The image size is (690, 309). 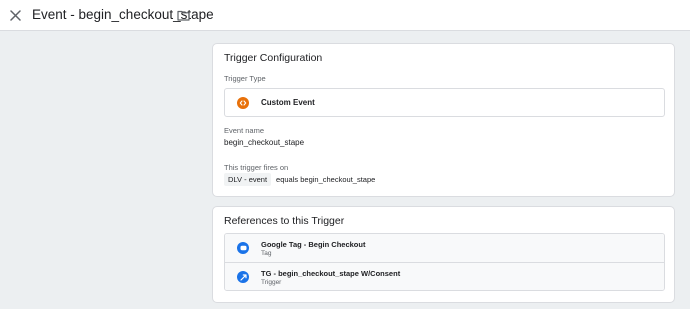 I want to click on custom-event-icon, so click(x=243, y=103).